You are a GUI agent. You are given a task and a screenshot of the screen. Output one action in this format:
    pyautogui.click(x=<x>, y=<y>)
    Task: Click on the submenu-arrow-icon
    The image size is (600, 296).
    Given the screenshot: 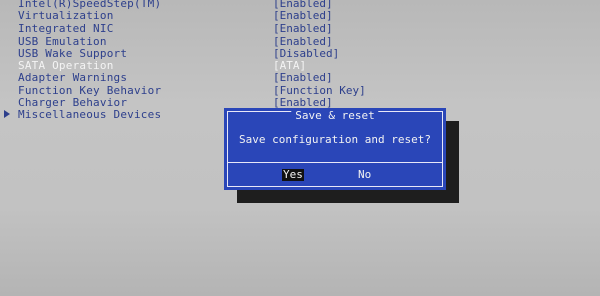 What is the action you would take?
    pyautogui.click(x=7, y=114)
    